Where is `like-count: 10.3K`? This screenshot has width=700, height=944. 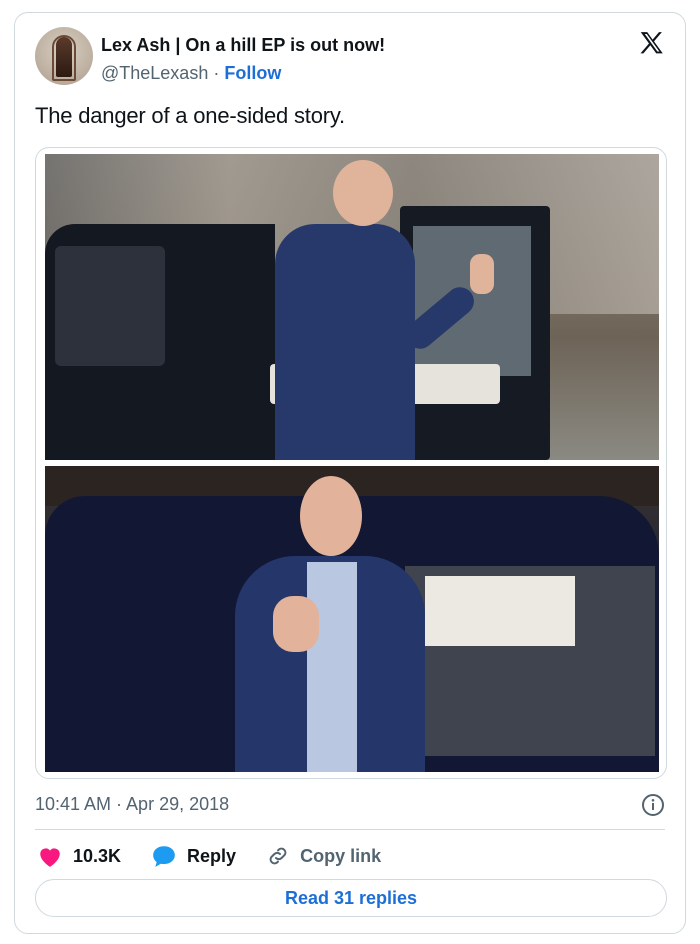
like-count: 10.3K is located at coordinates (97, 855).